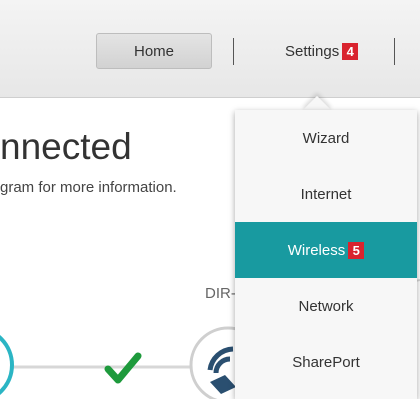 The height and width of the screenshot is (399, 420). I want to click on wireless-step-badge: 5, so click(356, 250).